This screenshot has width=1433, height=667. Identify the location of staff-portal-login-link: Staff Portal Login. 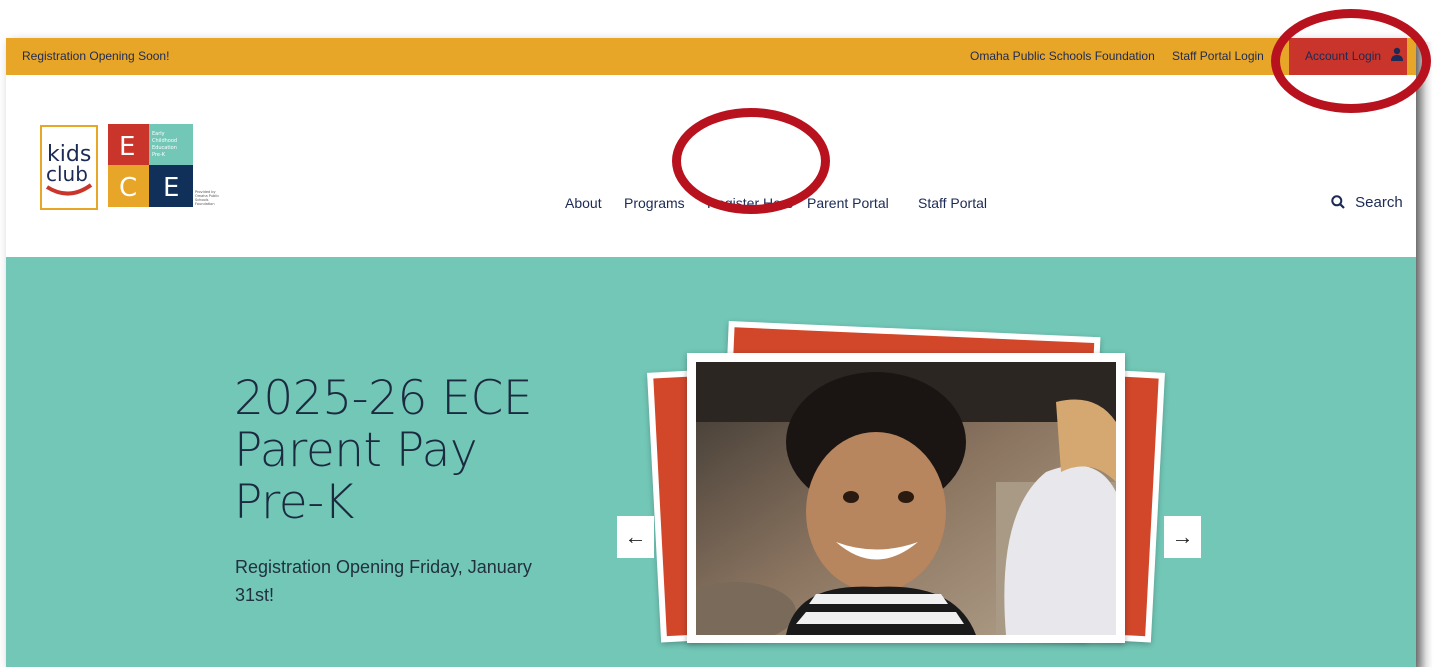
(1218, 56).